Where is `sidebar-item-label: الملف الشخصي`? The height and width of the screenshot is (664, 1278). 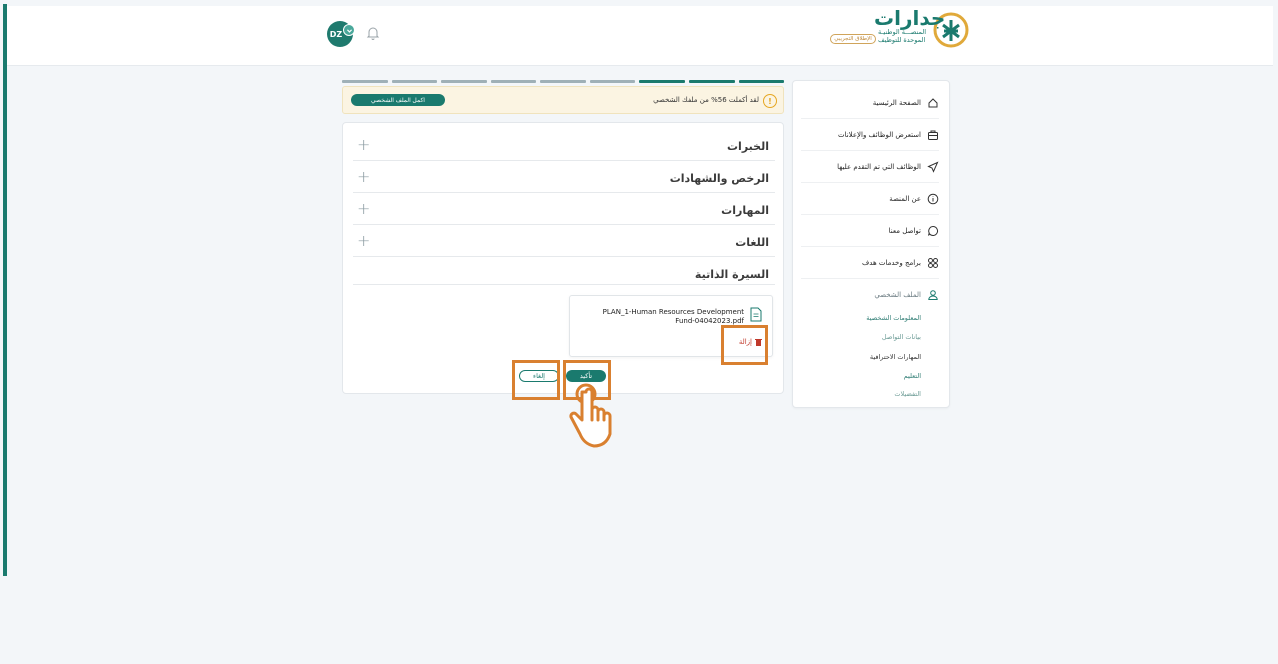
sidebar-item-label: الملف الشخصي is located at coordinates (897, 295).